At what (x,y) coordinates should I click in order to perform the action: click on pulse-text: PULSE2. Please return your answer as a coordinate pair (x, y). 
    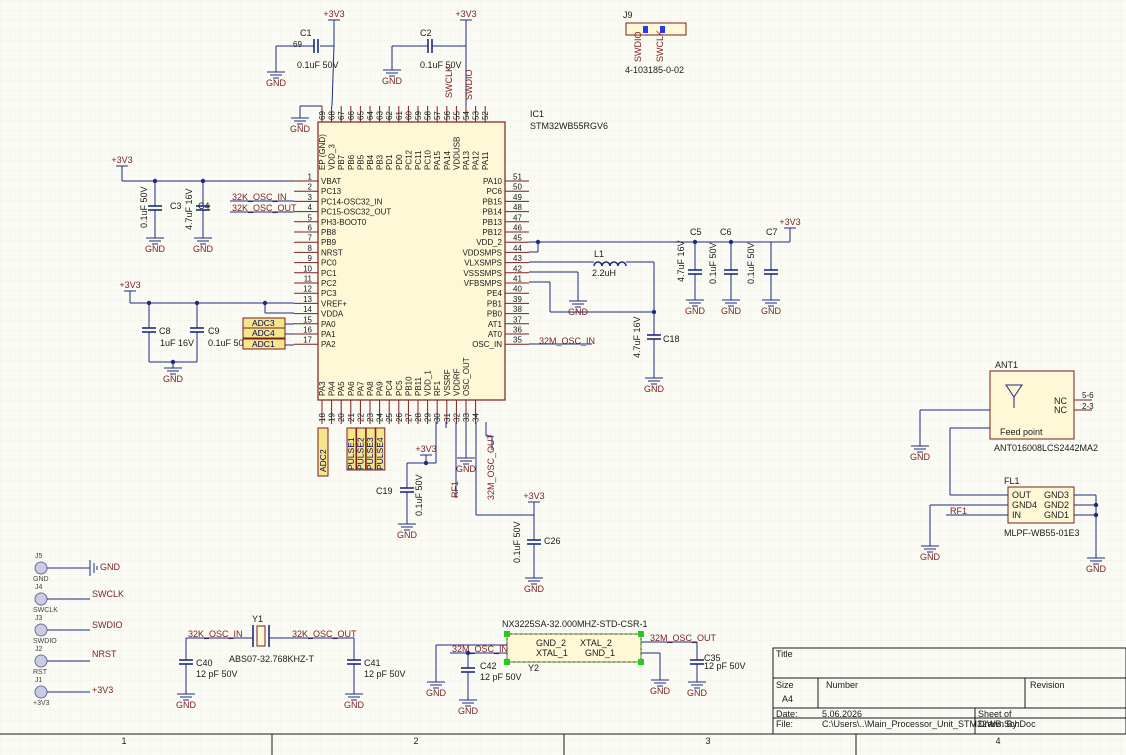
    Looking at the image, I should click on (361, 453).